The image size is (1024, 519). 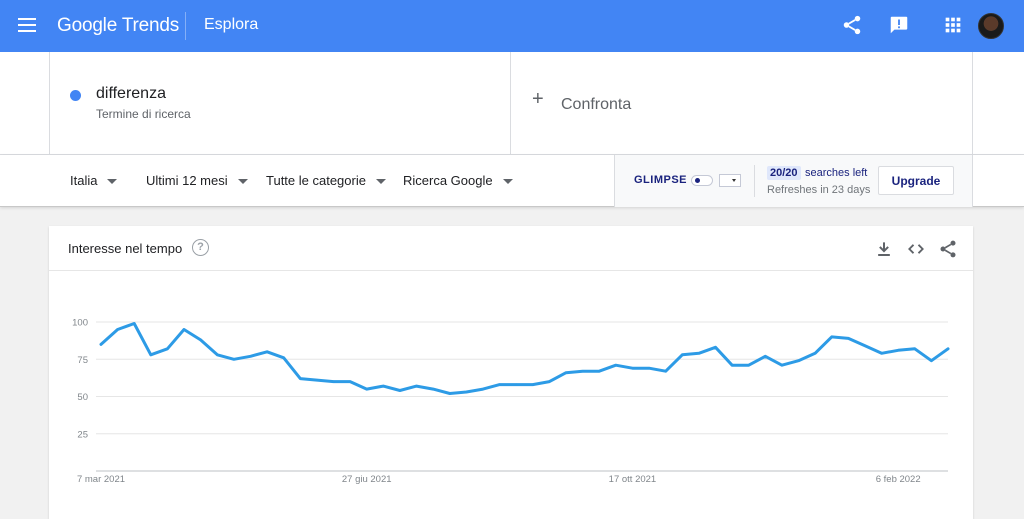 I want to click on feedback-icon, so click(x=899, y=25).